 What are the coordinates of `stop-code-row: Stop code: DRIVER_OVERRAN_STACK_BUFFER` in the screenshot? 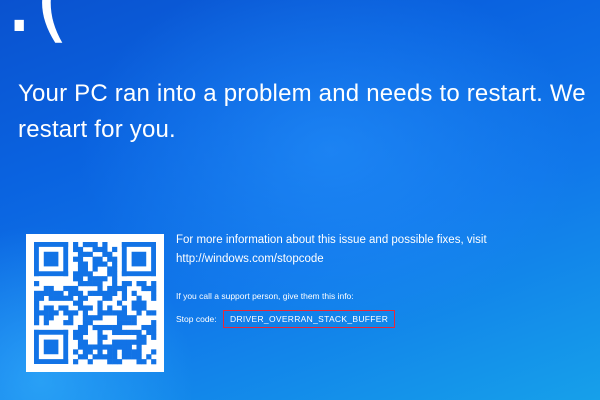 It's located at (386, 319).